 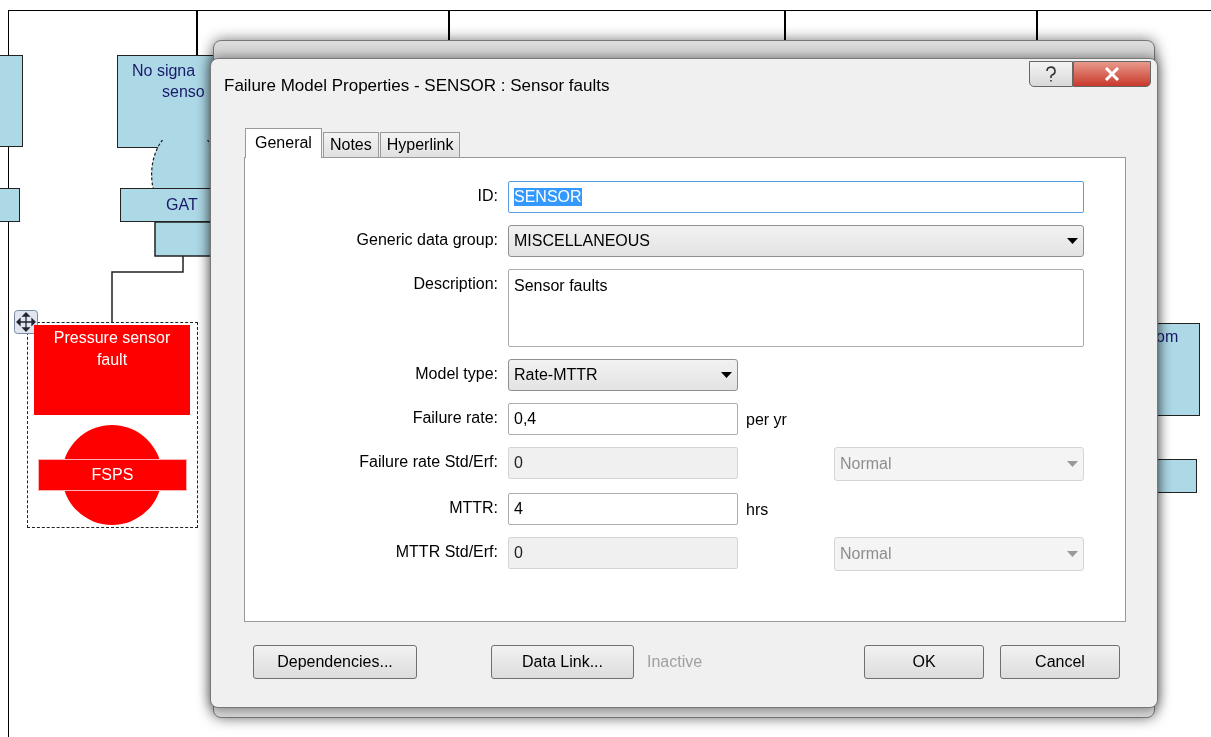 What do you see at coordinates (112, 370) in the screenshot?
I see `basic-event-box: Pressure sensor fault` at bounding box center [112, 370].